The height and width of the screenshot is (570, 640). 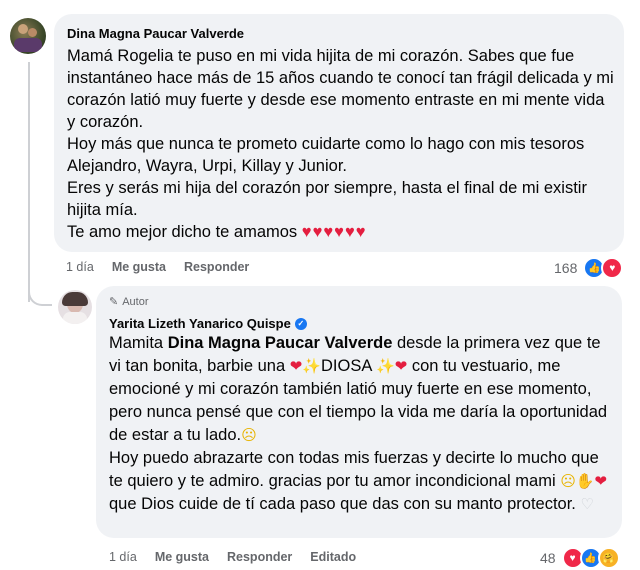 What do you see at coordinates (28, 36) in the screenshot?
I see `commenter-avatar` at bounding box center [28, 36].